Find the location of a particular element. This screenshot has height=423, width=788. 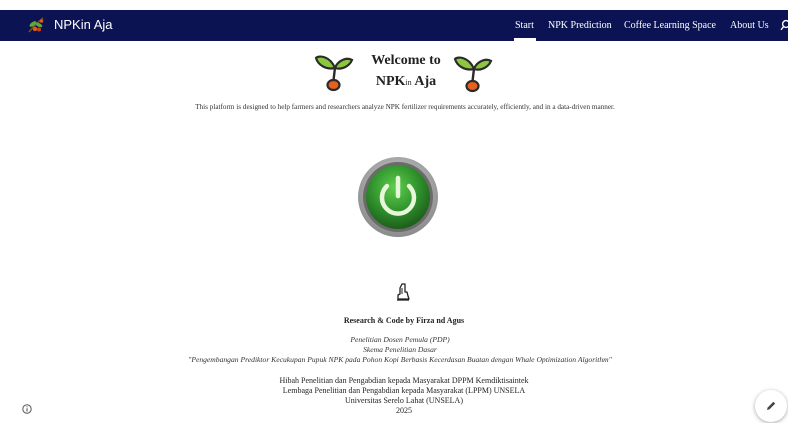

welcome-aja: Aja is located at coordinates (425, 81).